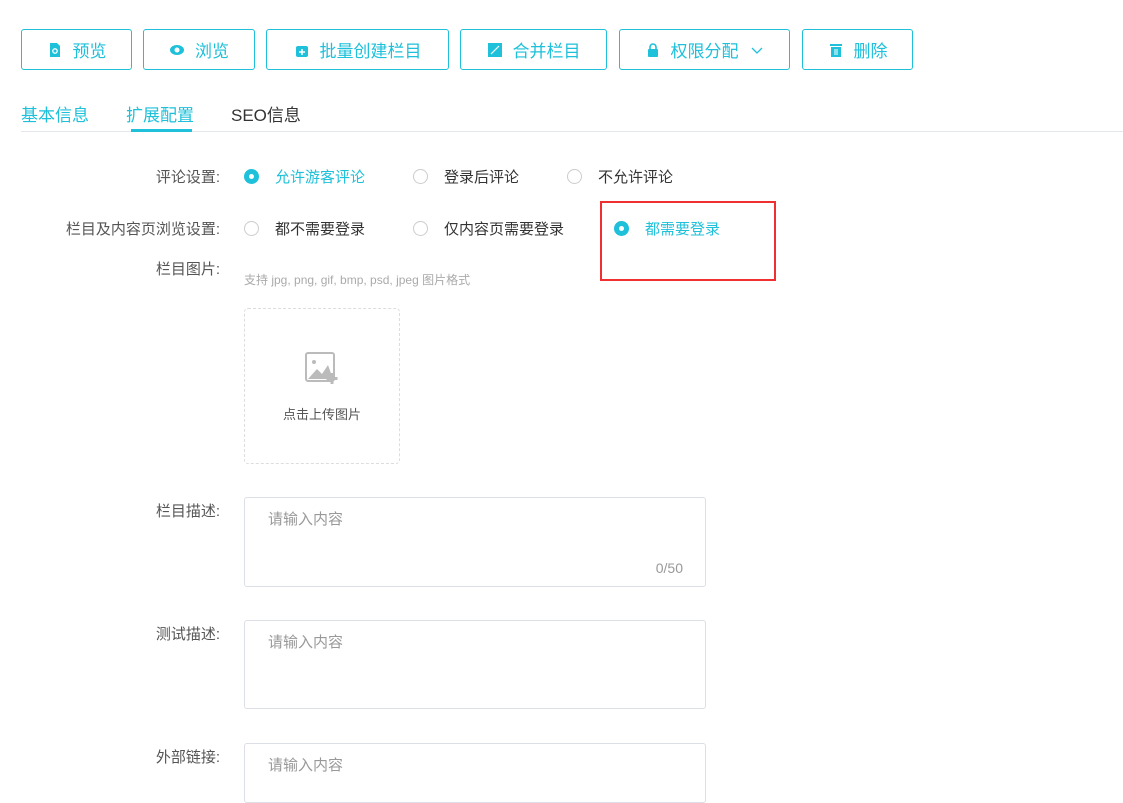  What do you see at coordinates (357, 280) in the screenshot?
I see `image-format-hint: 支持 jpg, png, gif, bmp, psd, jpeg 图片格式` at bounding box center [357, 280].